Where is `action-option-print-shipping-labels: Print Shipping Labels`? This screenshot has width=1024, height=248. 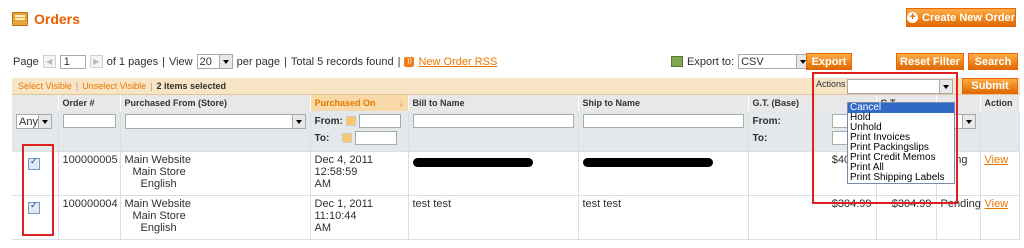 action-option-print-shipping-labels: Print Shipping Labels is located at coordinates (901, 178).